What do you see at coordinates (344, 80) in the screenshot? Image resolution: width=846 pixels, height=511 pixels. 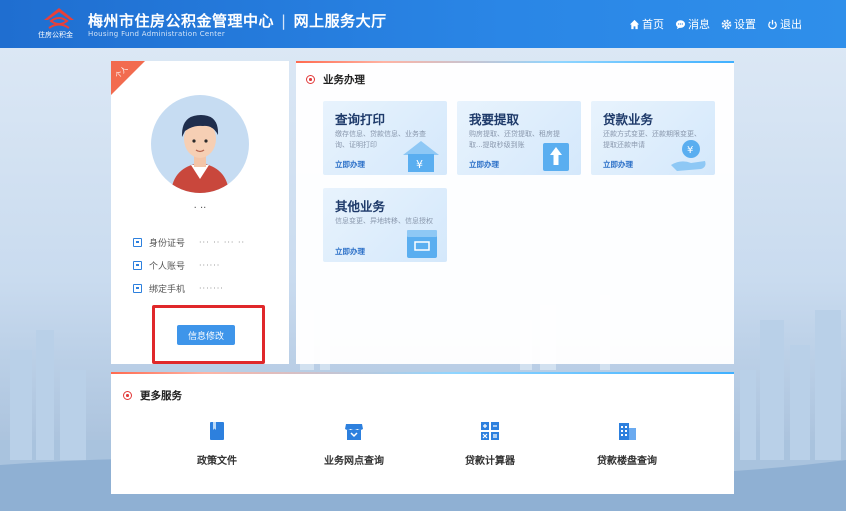 I see `business-heading-text: 业务办理` at bounding box center [344, 80].